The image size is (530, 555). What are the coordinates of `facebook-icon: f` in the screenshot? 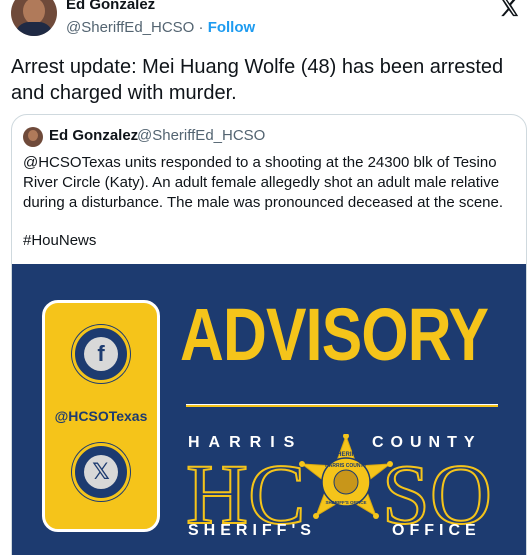 It's located at (101, 354).